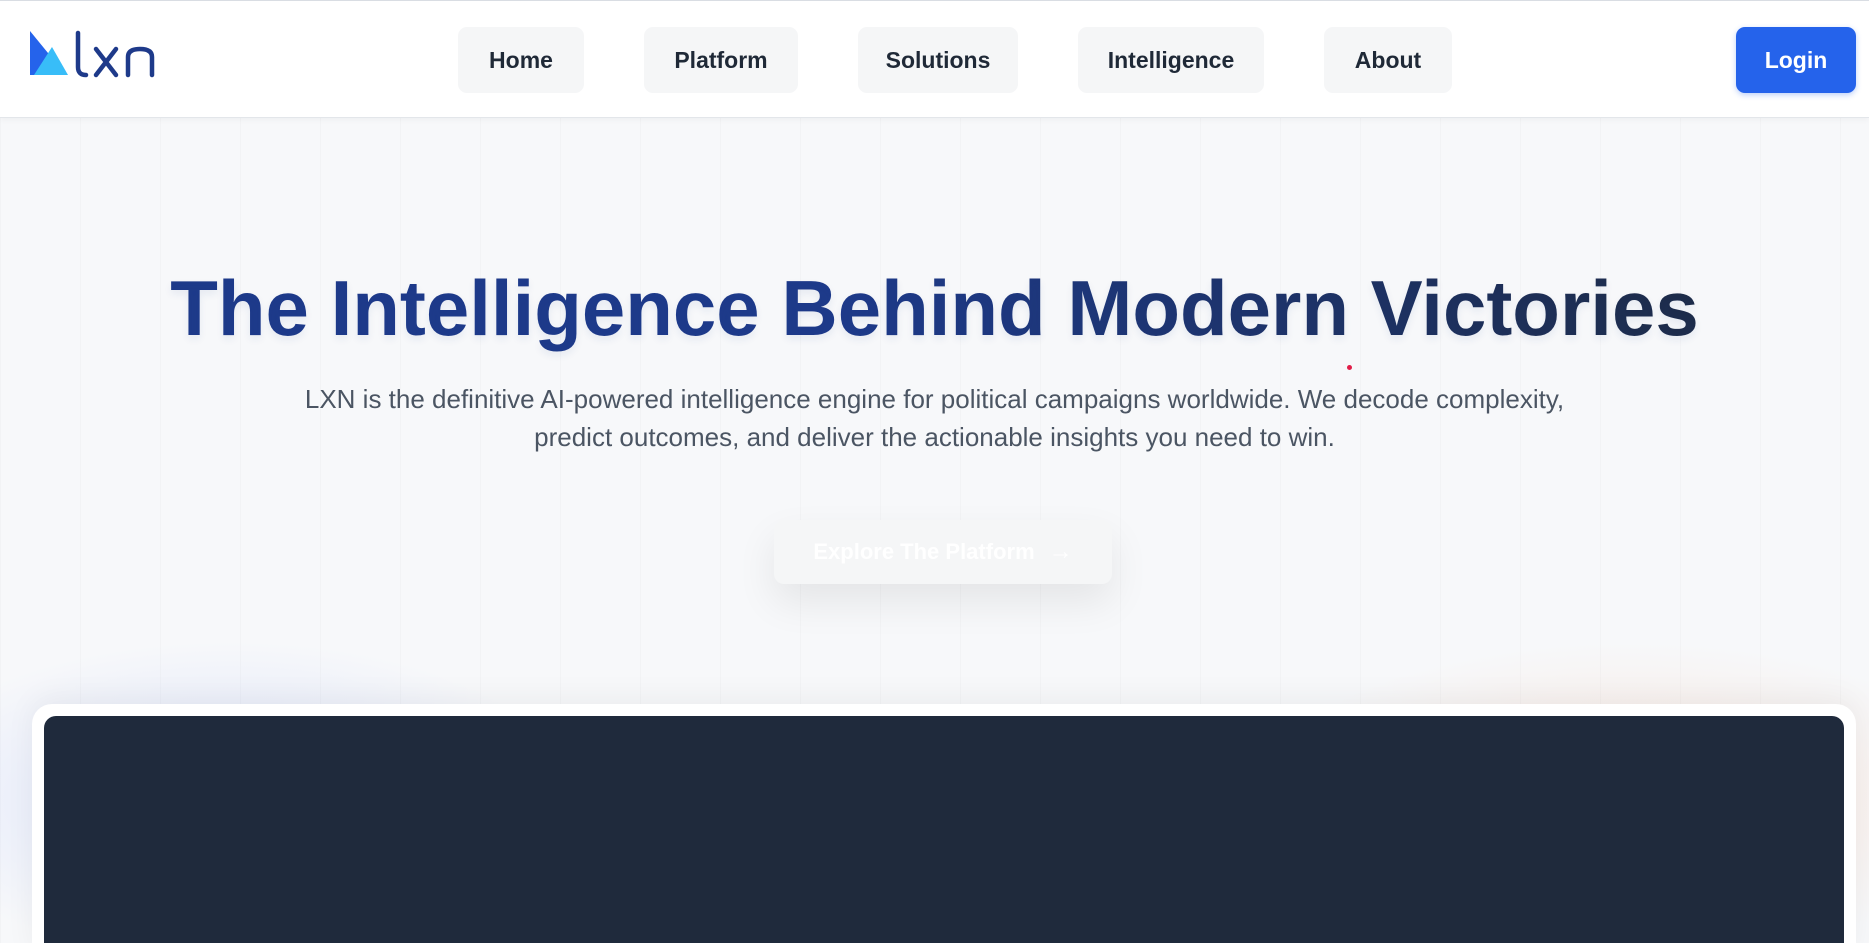  What do you see at coordinates (721, 60) in the screenshot?
I see `nav-platform: Platform` at bounding box center [721, 60].